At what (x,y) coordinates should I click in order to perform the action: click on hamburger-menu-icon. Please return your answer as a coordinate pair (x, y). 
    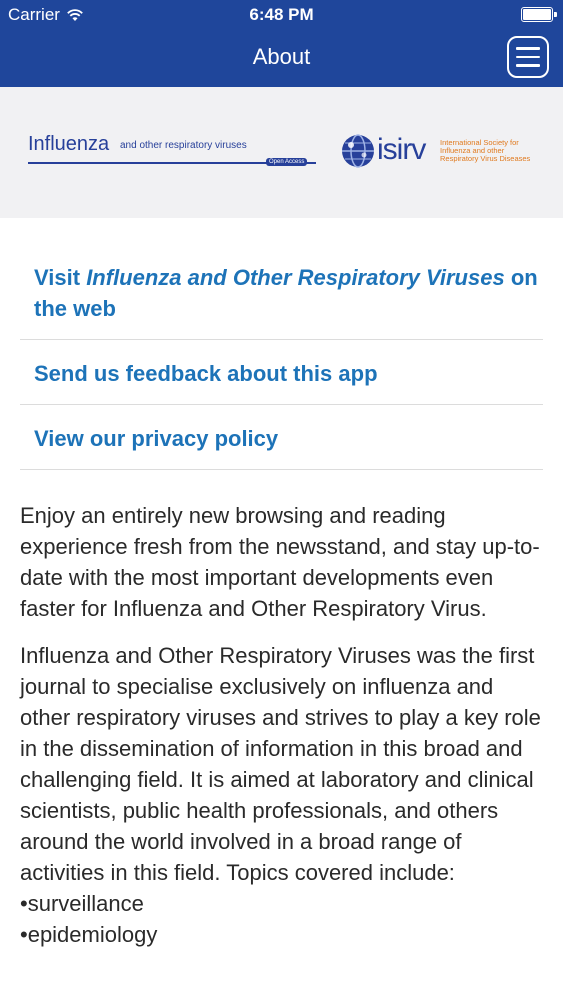
    Looking at the image, I should click on (528, 48).